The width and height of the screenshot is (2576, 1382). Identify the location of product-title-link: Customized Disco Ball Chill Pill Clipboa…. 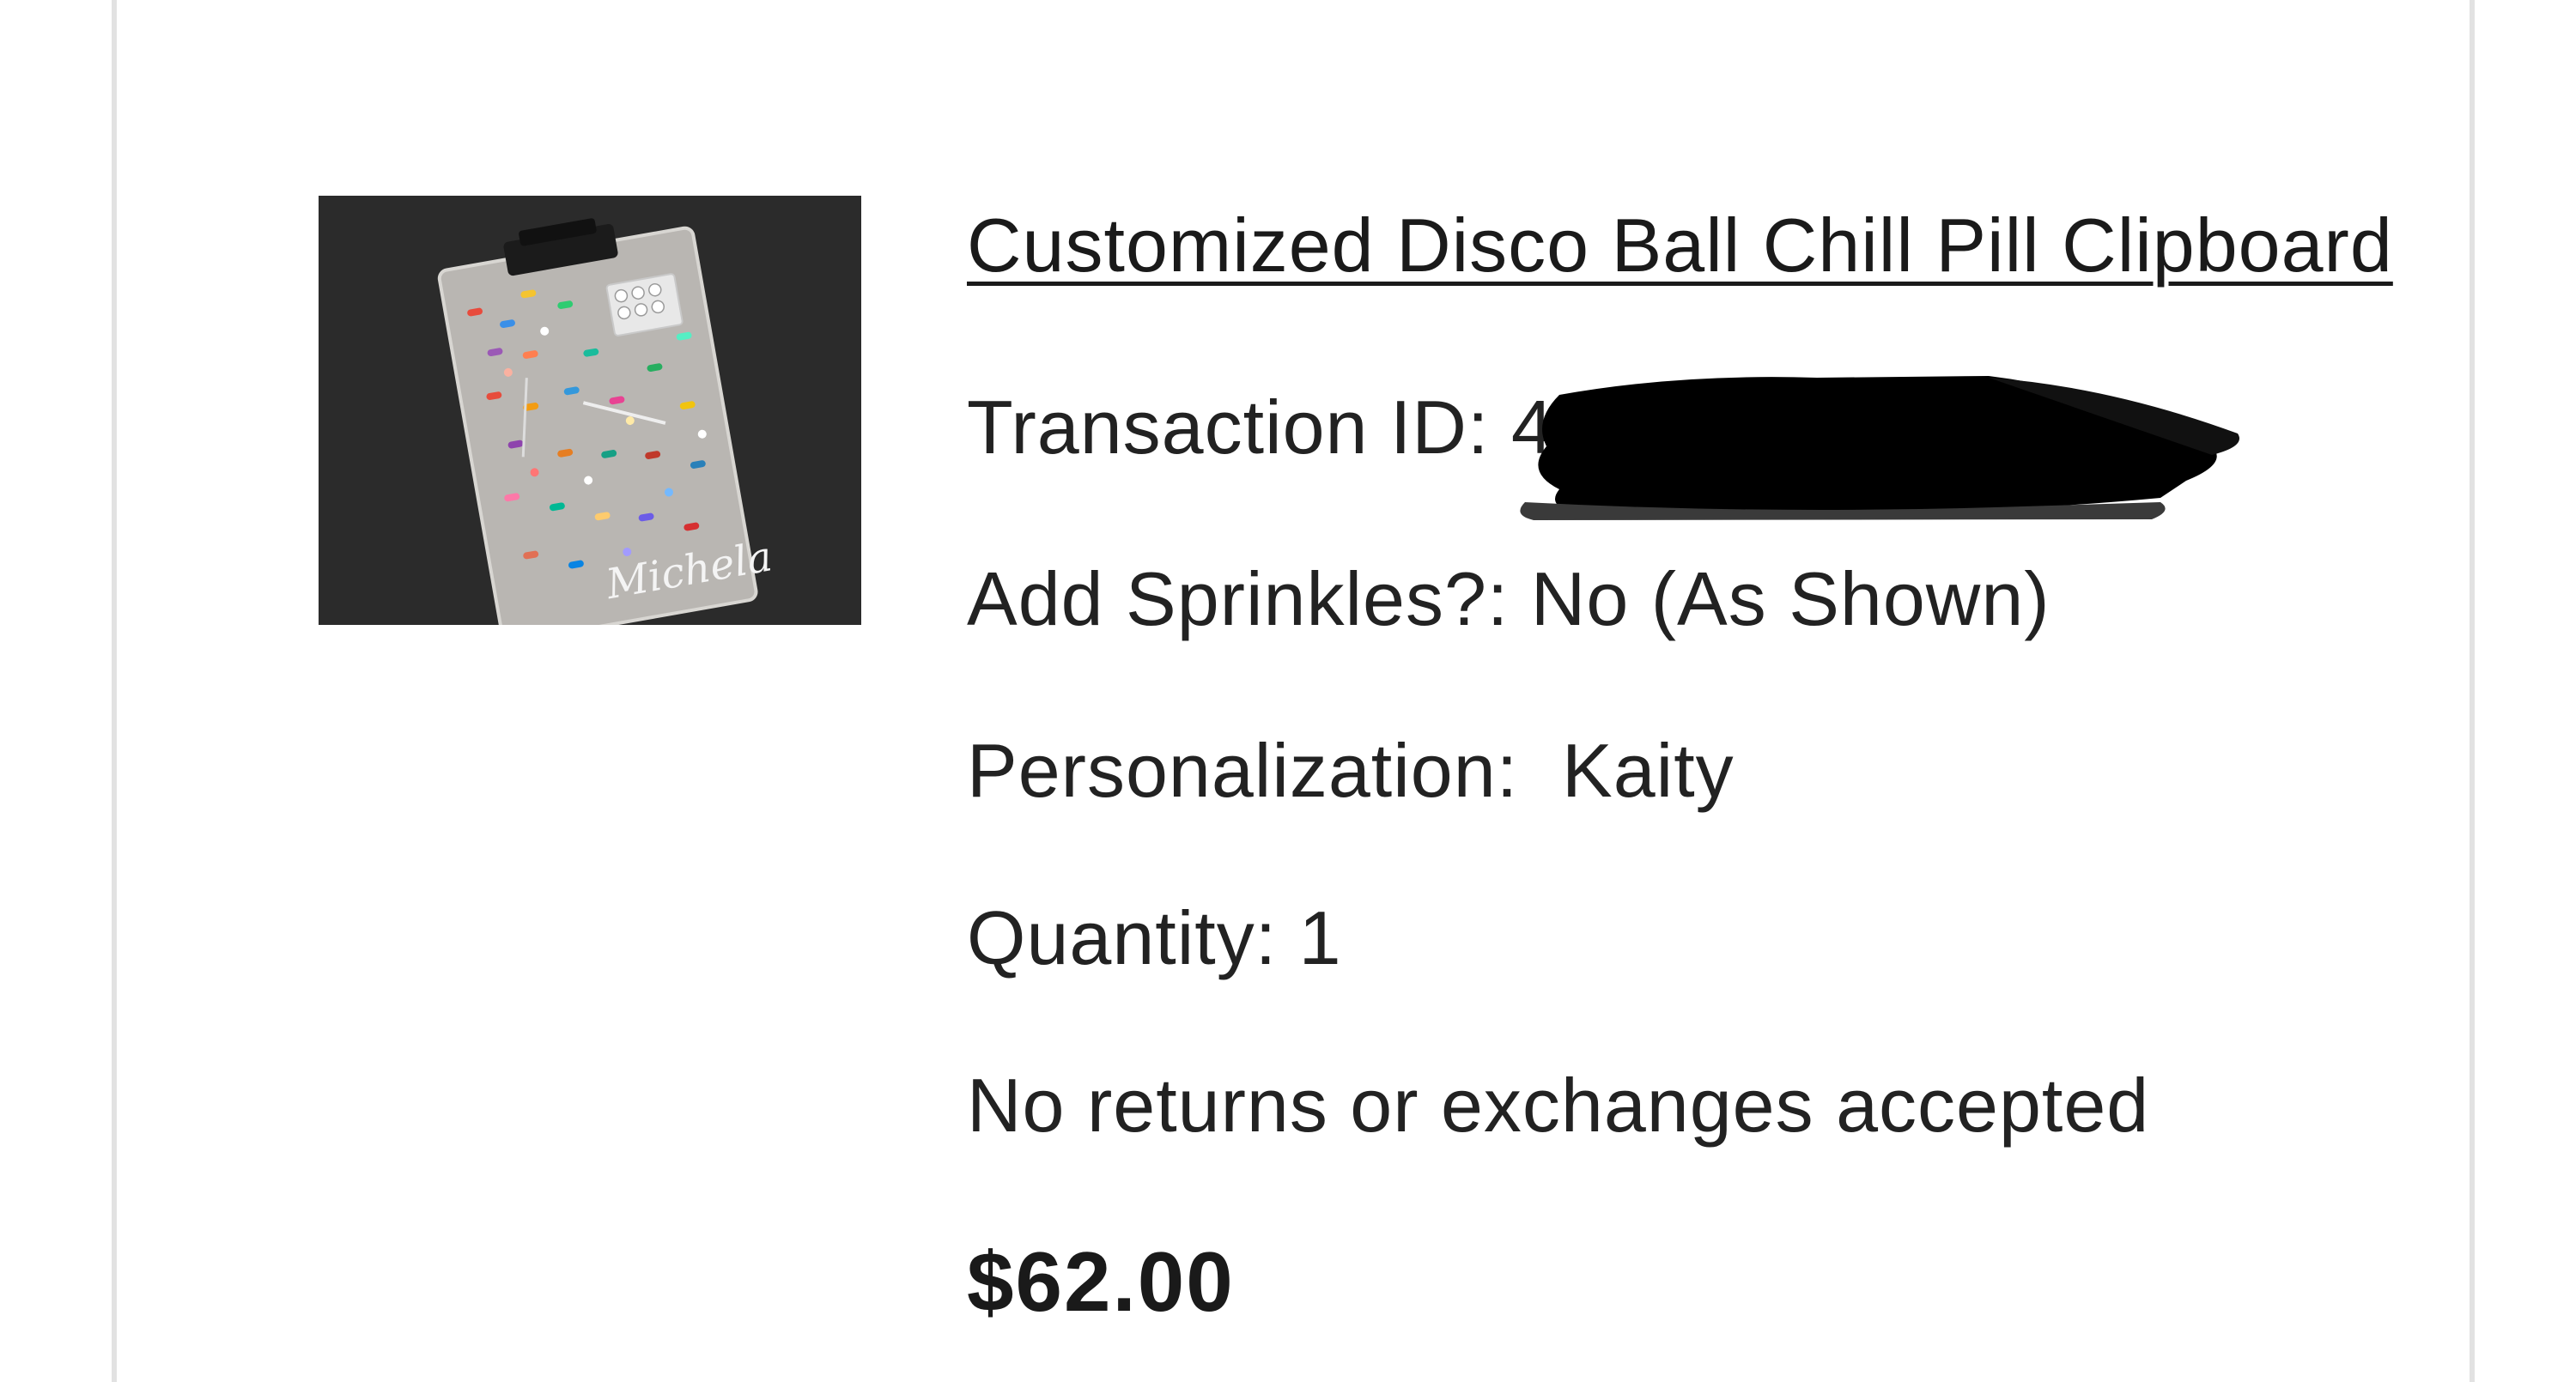
(1714, 245).